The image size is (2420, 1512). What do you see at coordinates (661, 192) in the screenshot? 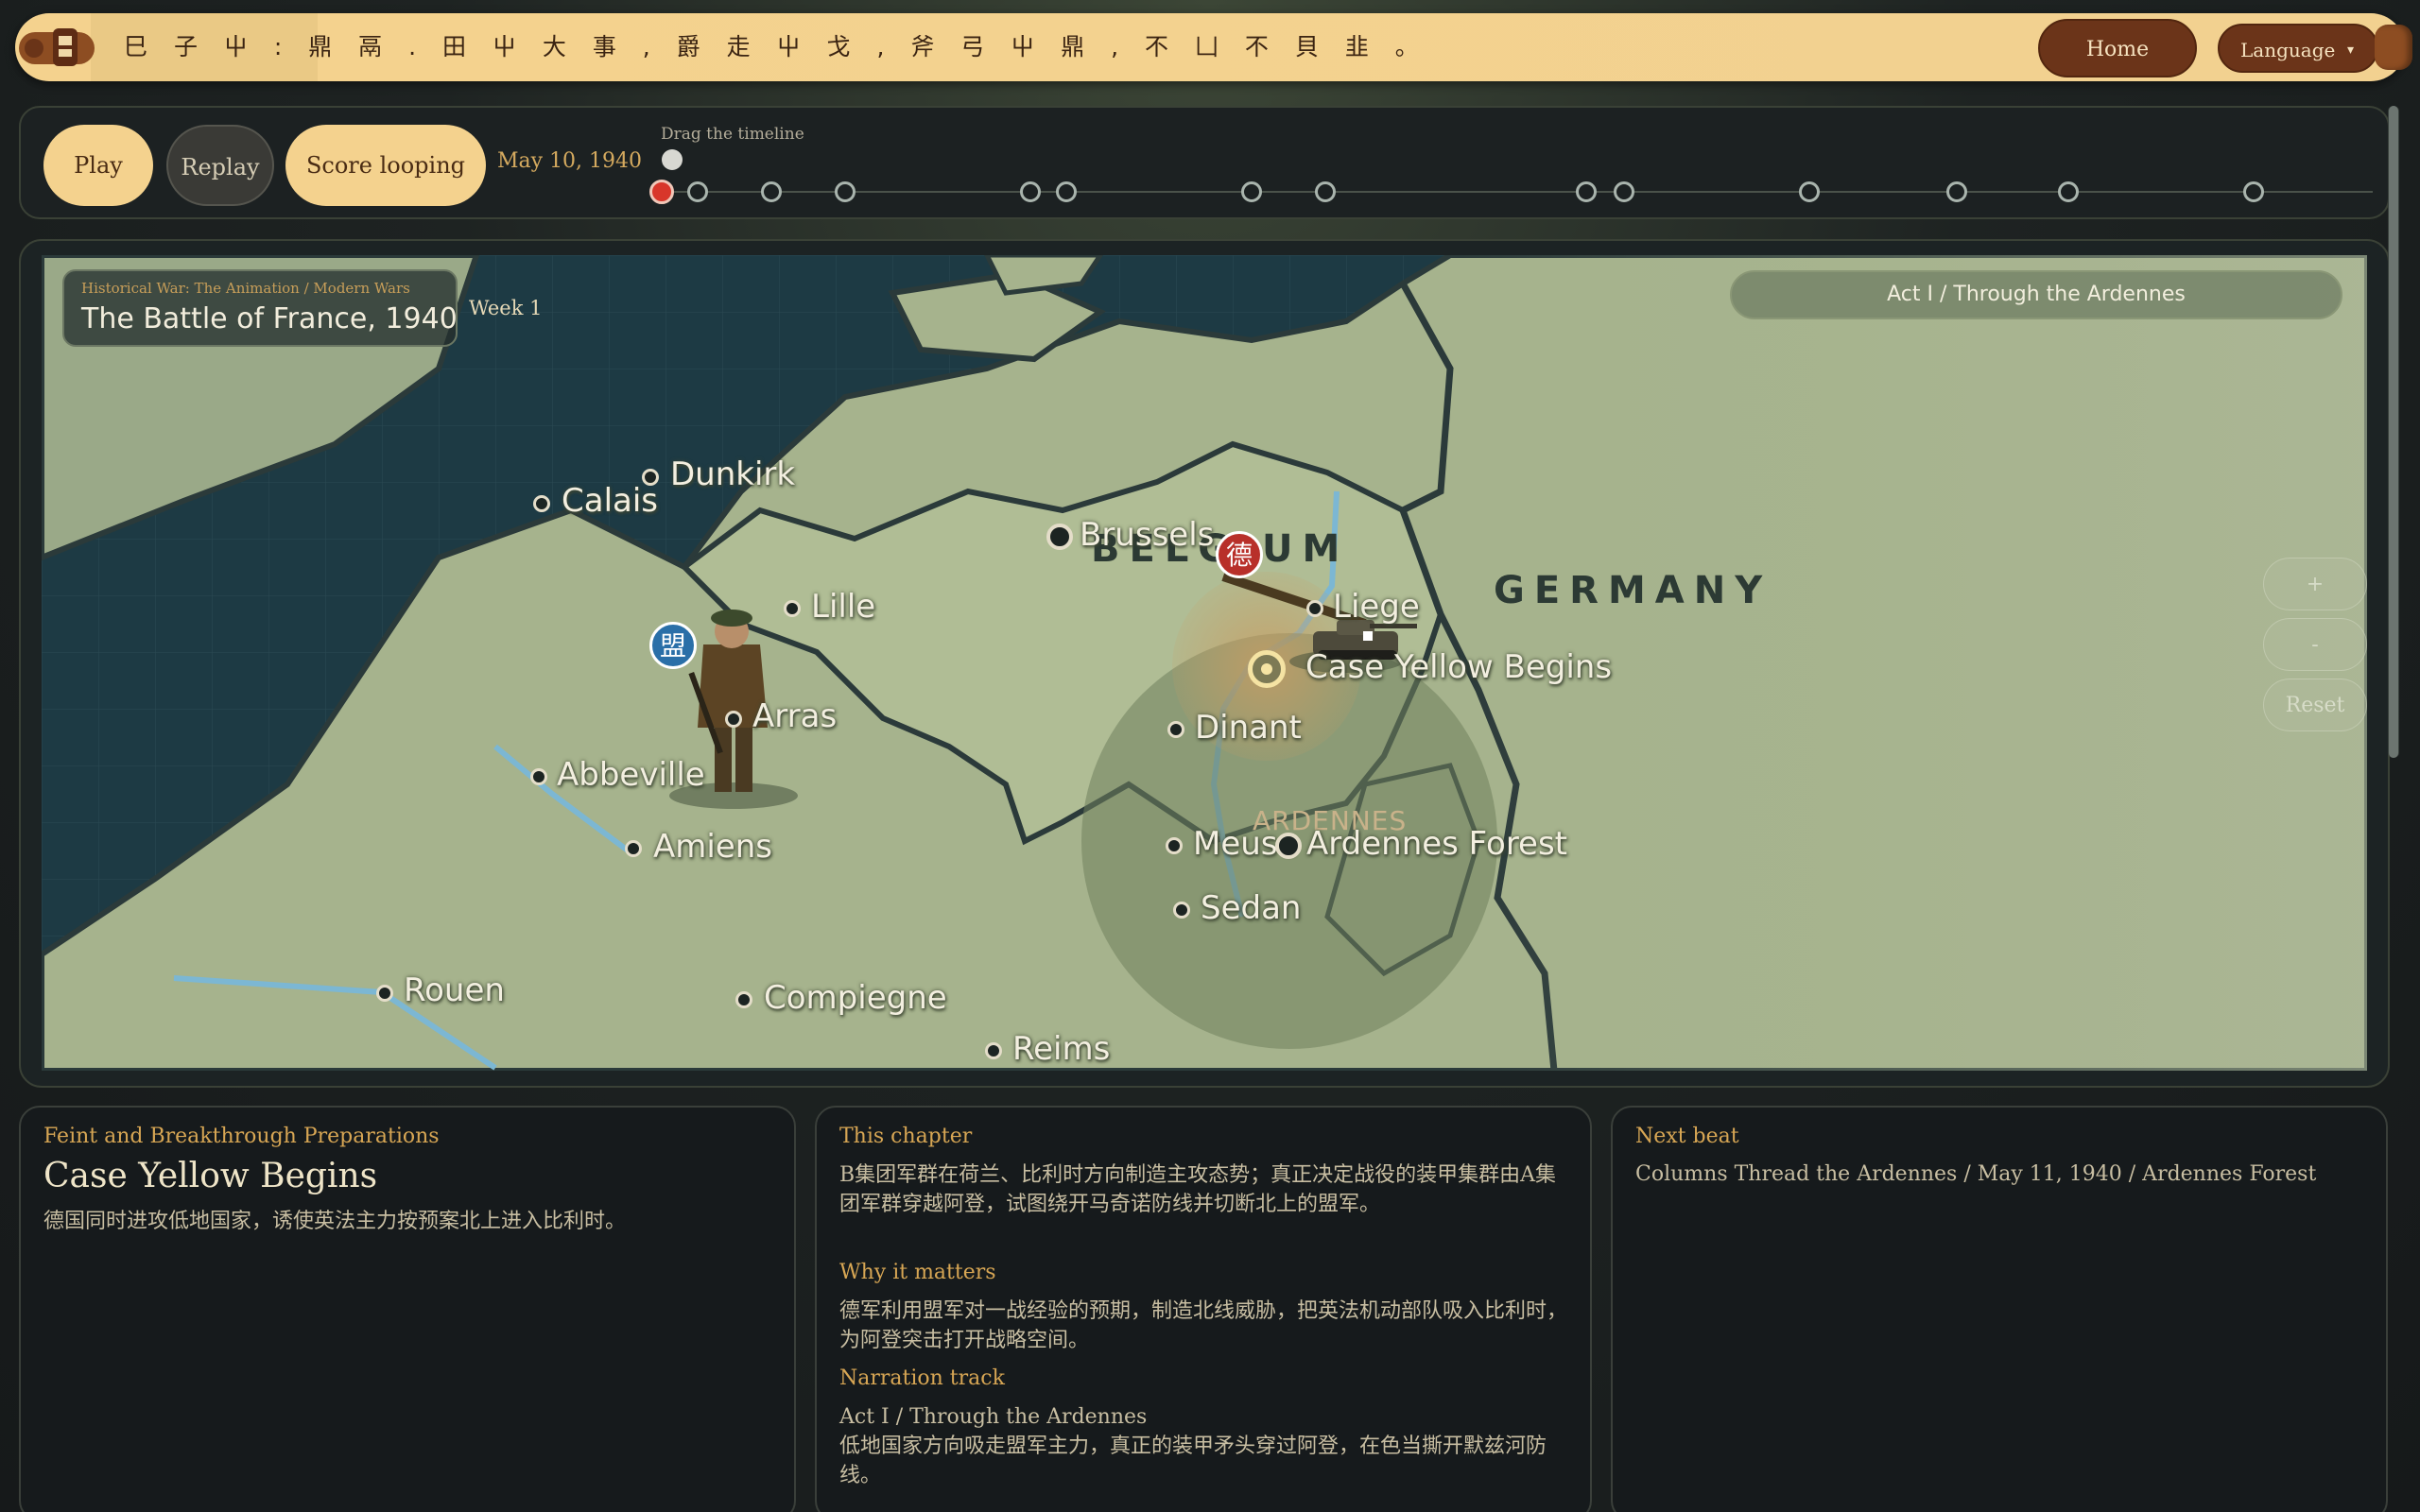
I see `timeline-node-current` at bounding box center [661, 192].